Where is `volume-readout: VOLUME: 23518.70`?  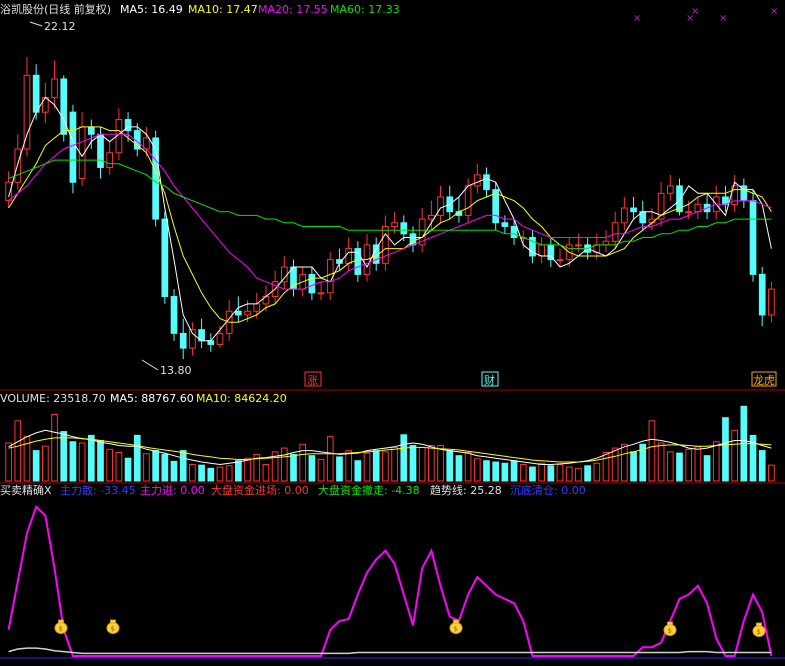 volume-readout: VOLUME: 23518.70 is located at coordinates (53, 398).